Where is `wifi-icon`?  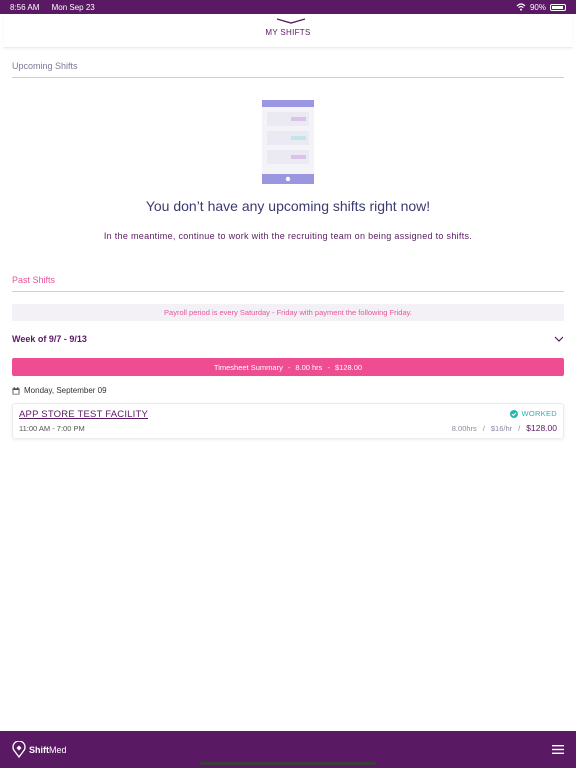 wifi-icon is located at coordinates (521, 7).